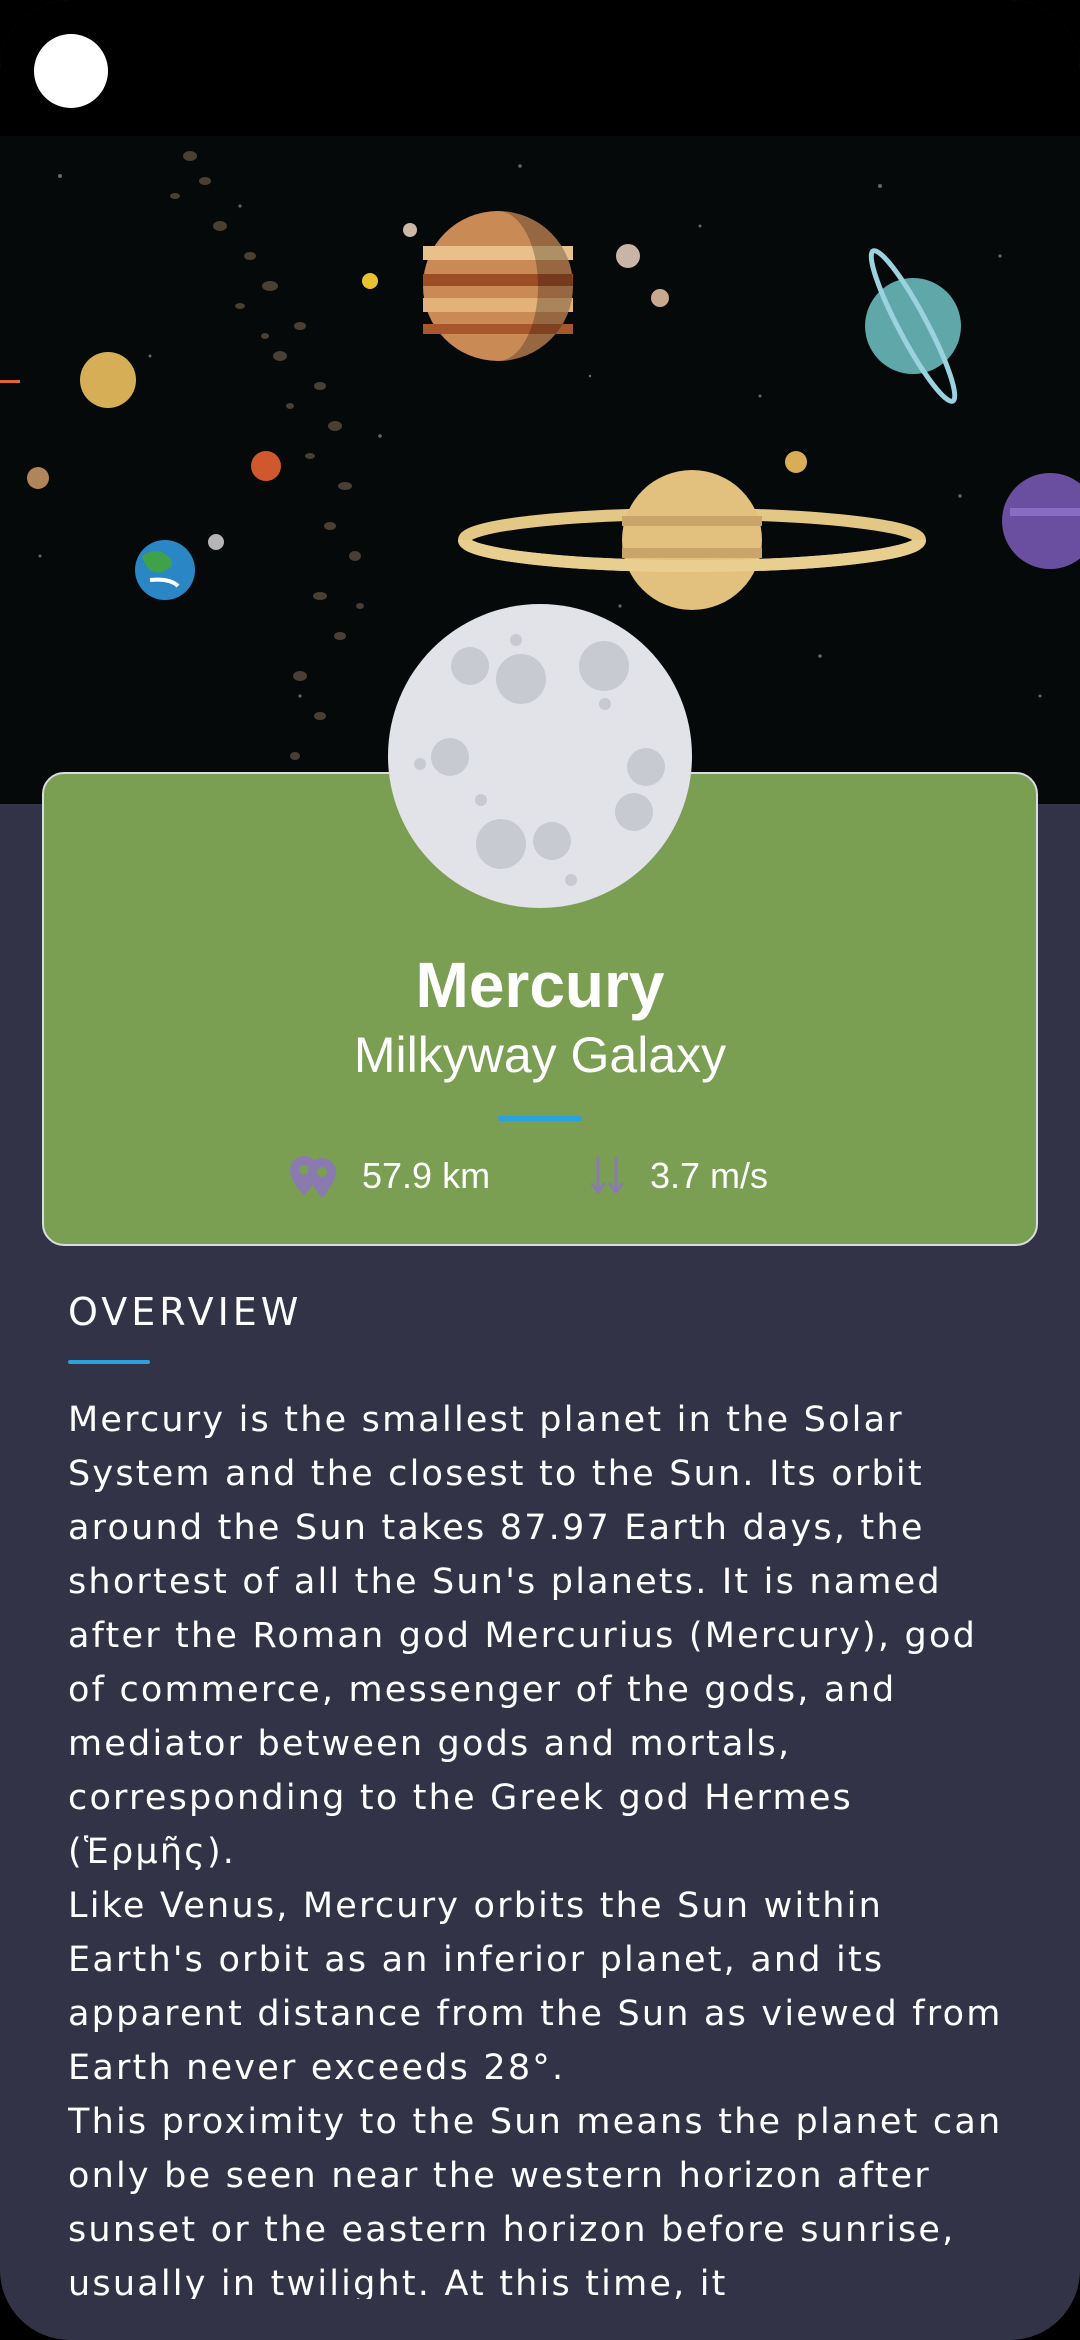  Describe the element at coordinates (540, 1055) in the screenshot. I see `galaxy-name: Milkyway Galaxy` at that location.